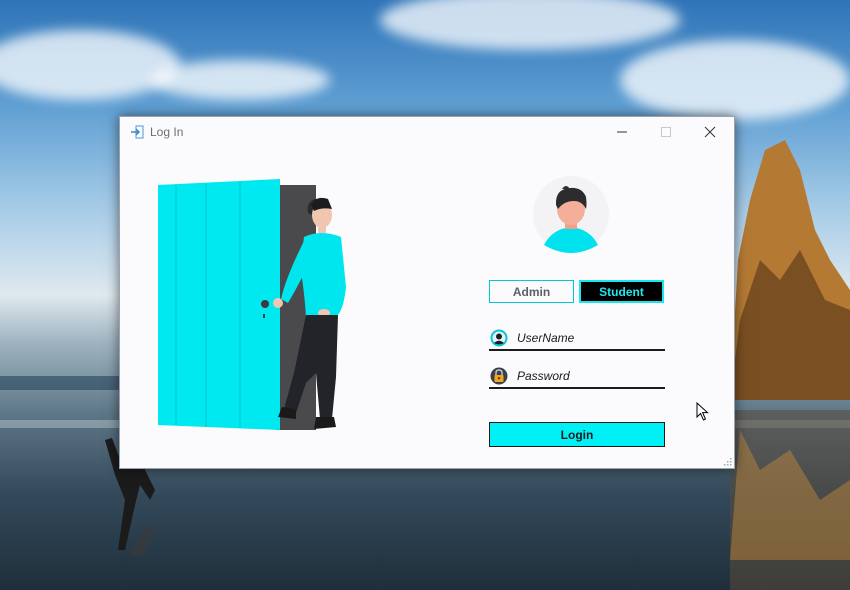 This screenshot has width=850, height=590. What do you see at coordinates (252, 304) in the screenshot?
I see `person-opening-door-illustration` at bounding box center [252, 304].